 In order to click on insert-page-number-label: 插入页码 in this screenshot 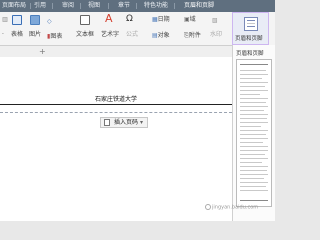, I will do `click(126, 122)`.